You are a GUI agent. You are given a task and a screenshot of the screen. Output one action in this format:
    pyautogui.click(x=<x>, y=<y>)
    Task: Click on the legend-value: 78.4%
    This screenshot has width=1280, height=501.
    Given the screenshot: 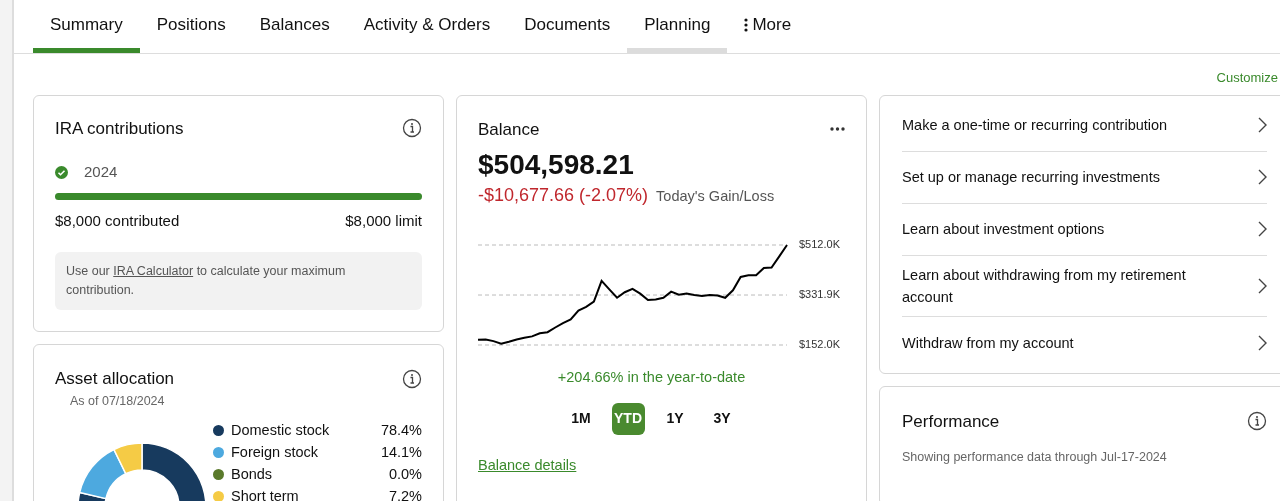 What is the action you would take?
    pyautogui.click(x=401, y=431)
    